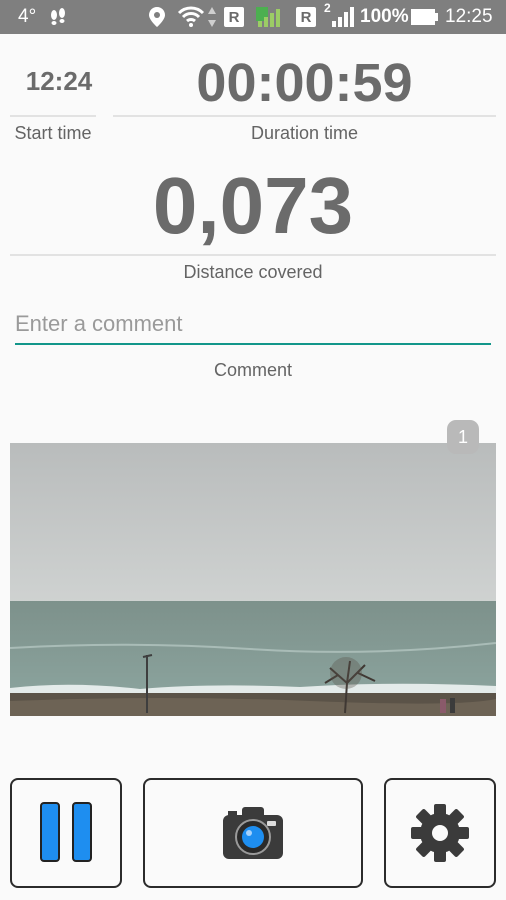 Image resolution: width=506 pixels, height=900 pixels. Describe the element at coordinates (212, 17) in the screenshot. I see `data-arrows-icon` at that location.